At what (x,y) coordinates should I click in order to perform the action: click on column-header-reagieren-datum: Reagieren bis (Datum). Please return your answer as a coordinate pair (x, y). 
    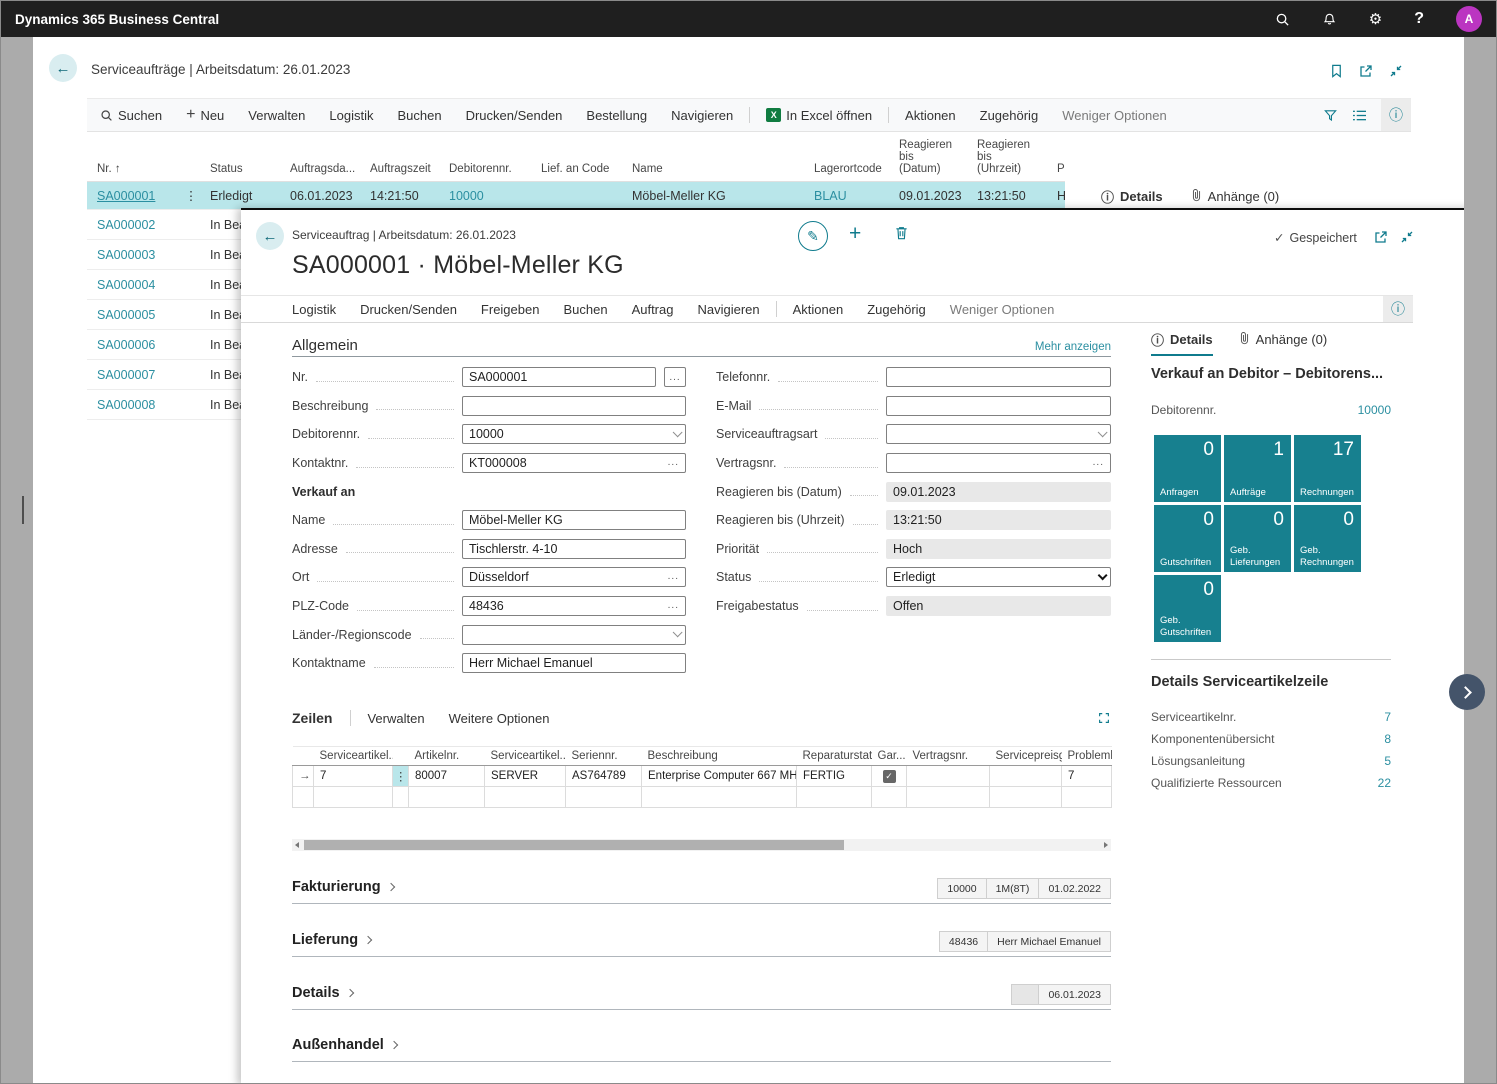
    Looking at the image, I should click on (928, 158).